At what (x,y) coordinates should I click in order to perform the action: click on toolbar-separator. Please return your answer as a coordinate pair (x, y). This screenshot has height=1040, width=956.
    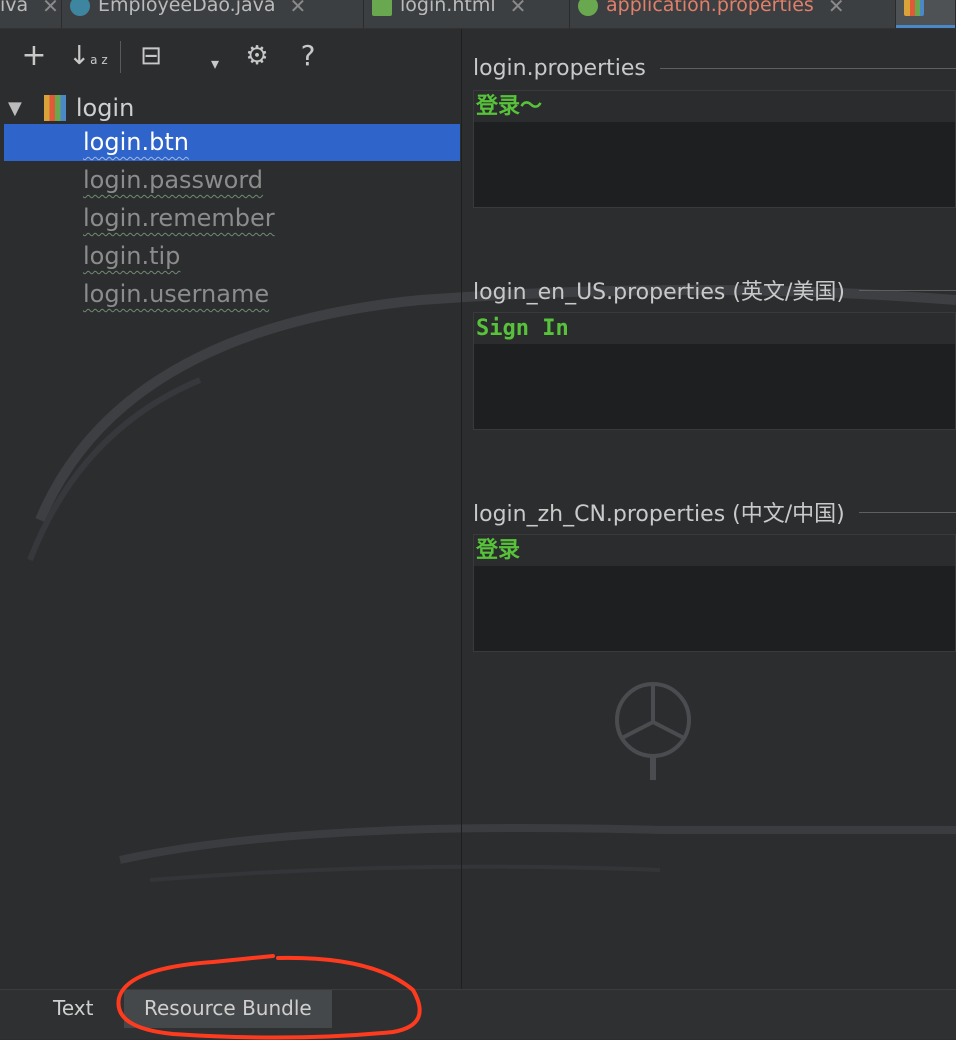
    Looking at the image, I should click on (120, 57).